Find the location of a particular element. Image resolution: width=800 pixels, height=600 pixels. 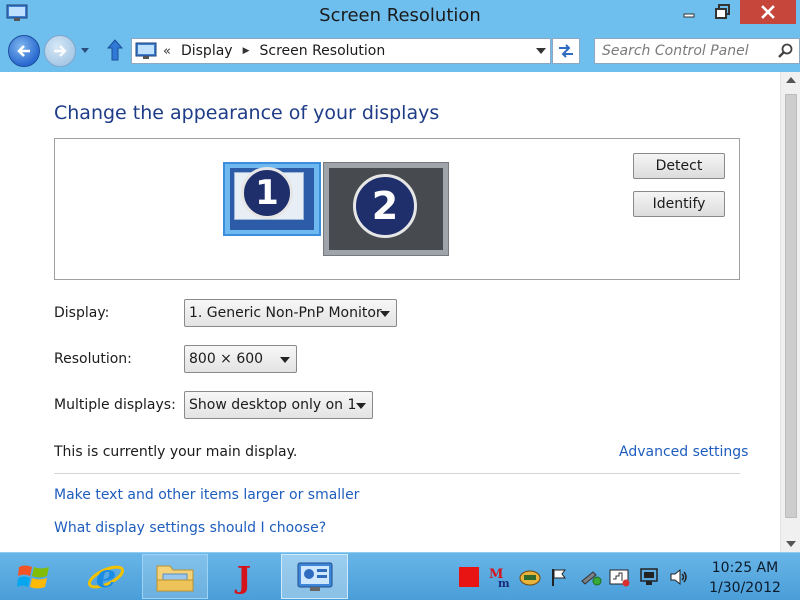

back-button is located at coordinates (24, 51).